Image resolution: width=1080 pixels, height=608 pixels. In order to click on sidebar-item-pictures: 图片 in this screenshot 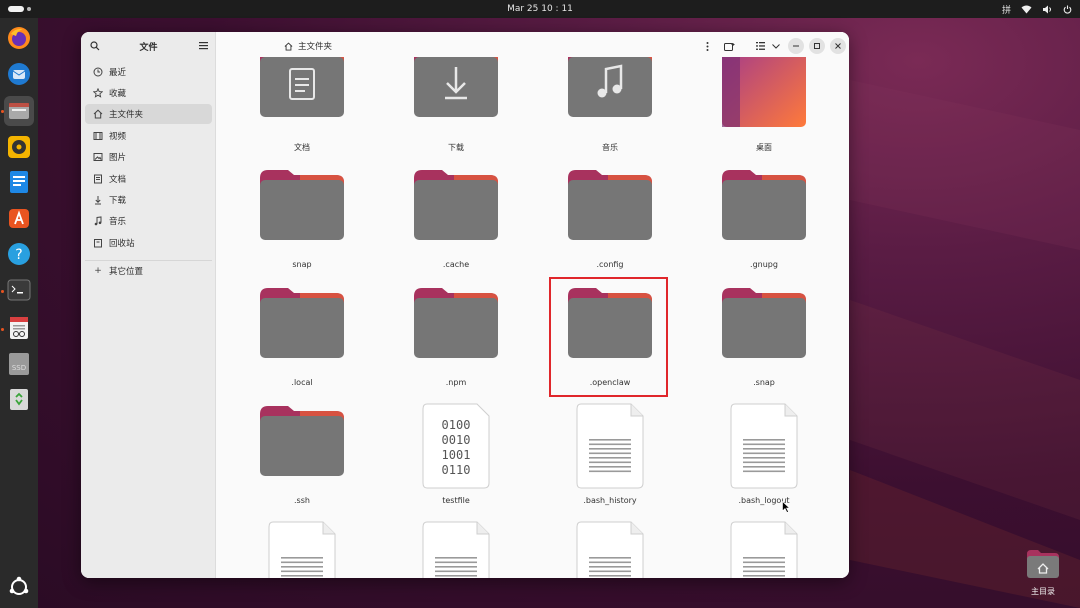, I will do `click(148, 157)`.